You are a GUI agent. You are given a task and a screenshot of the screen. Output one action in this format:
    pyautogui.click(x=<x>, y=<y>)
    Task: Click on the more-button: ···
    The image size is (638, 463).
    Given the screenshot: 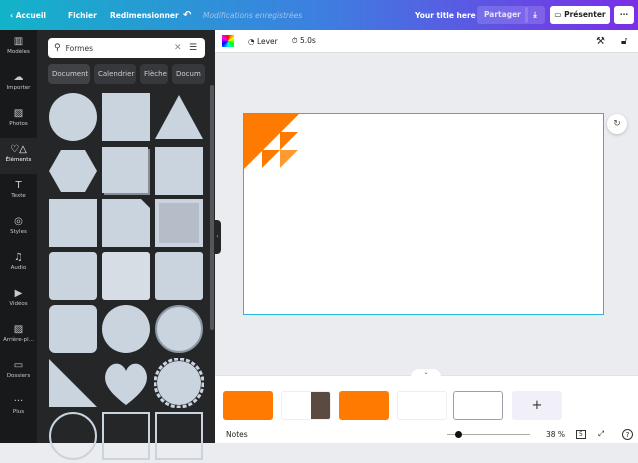 What is the action you would take?
    pyautogui.click(x=624, y=15)
    